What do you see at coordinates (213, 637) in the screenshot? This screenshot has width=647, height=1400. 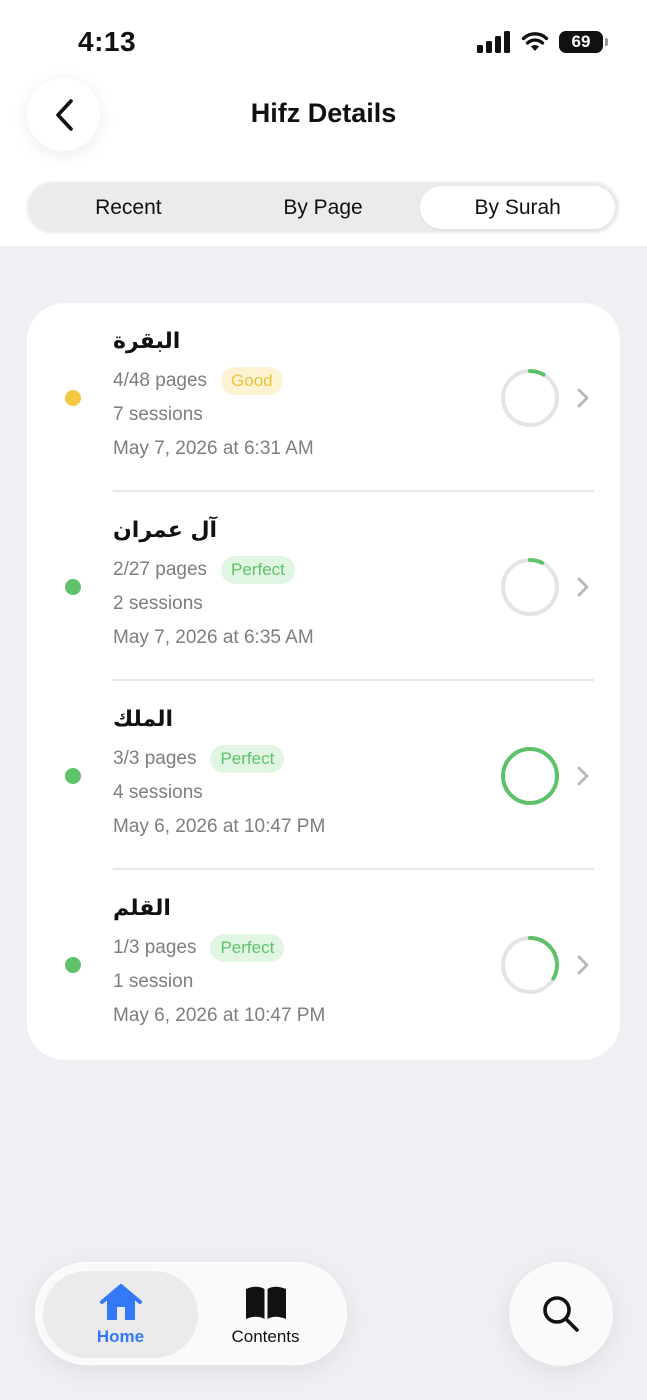 I see `last-date: May 7, 2026 at 6:35 AM` at bounding box center [213, 637].